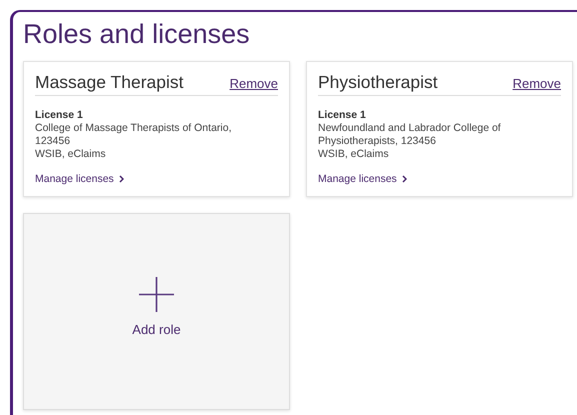 The height and width of the screenshot is (415, 577). I want to click on plus-icon, so click(156, 294).